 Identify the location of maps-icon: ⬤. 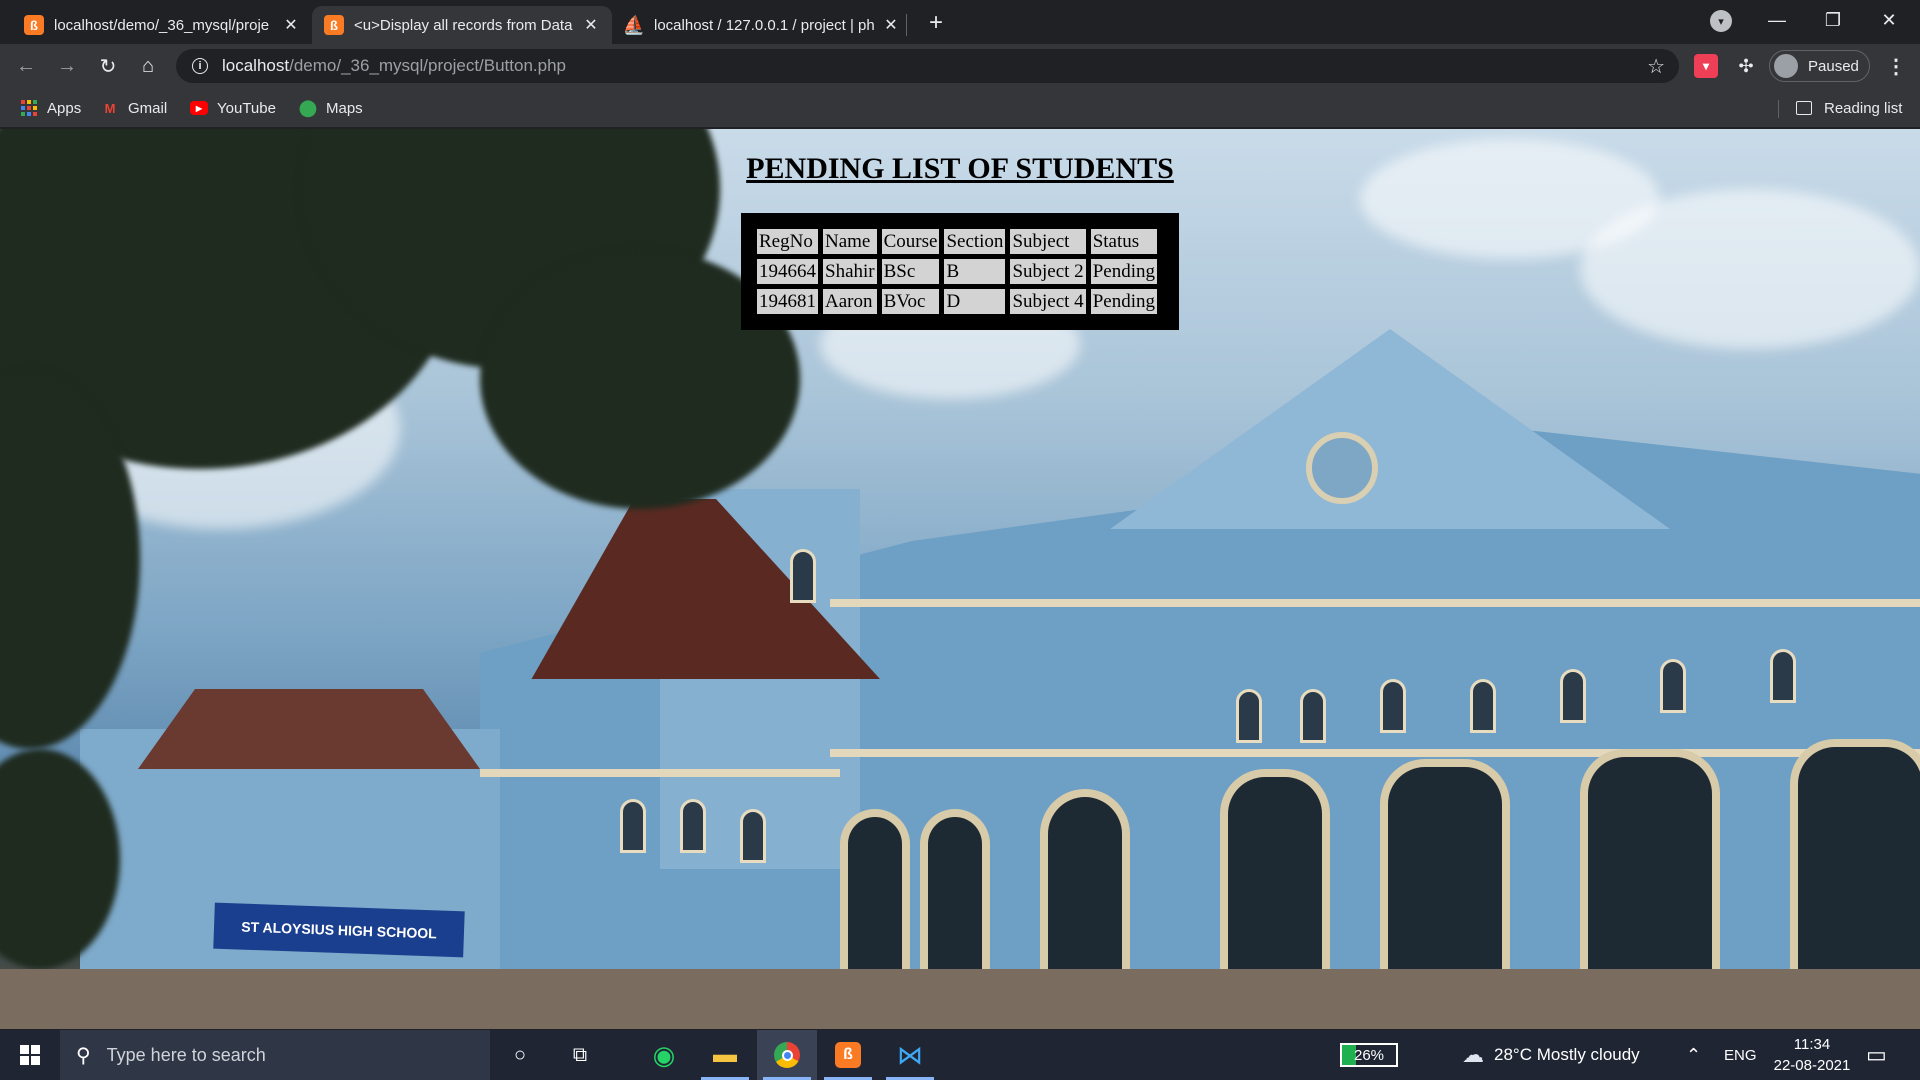
(308, 108).